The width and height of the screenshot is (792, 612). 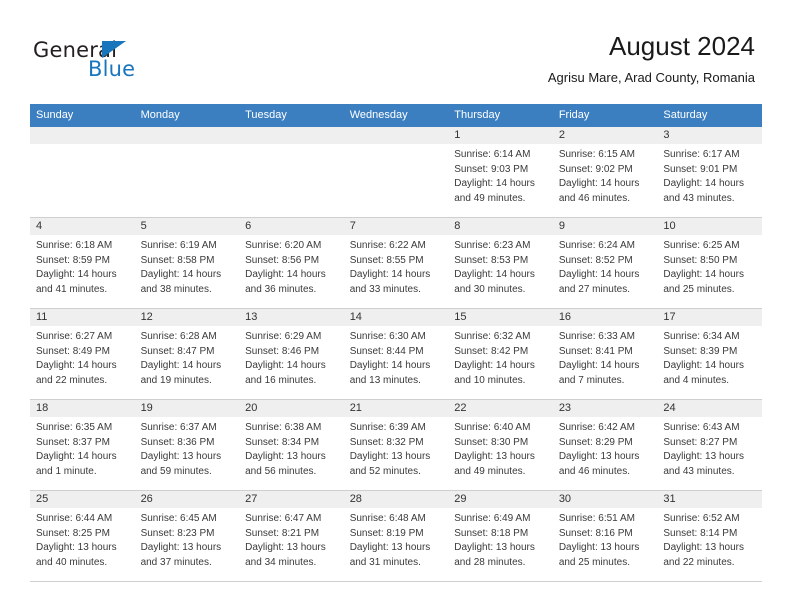 I want to click on daylight-text-line2: and 22 minutes., so click(x=72, y=380).